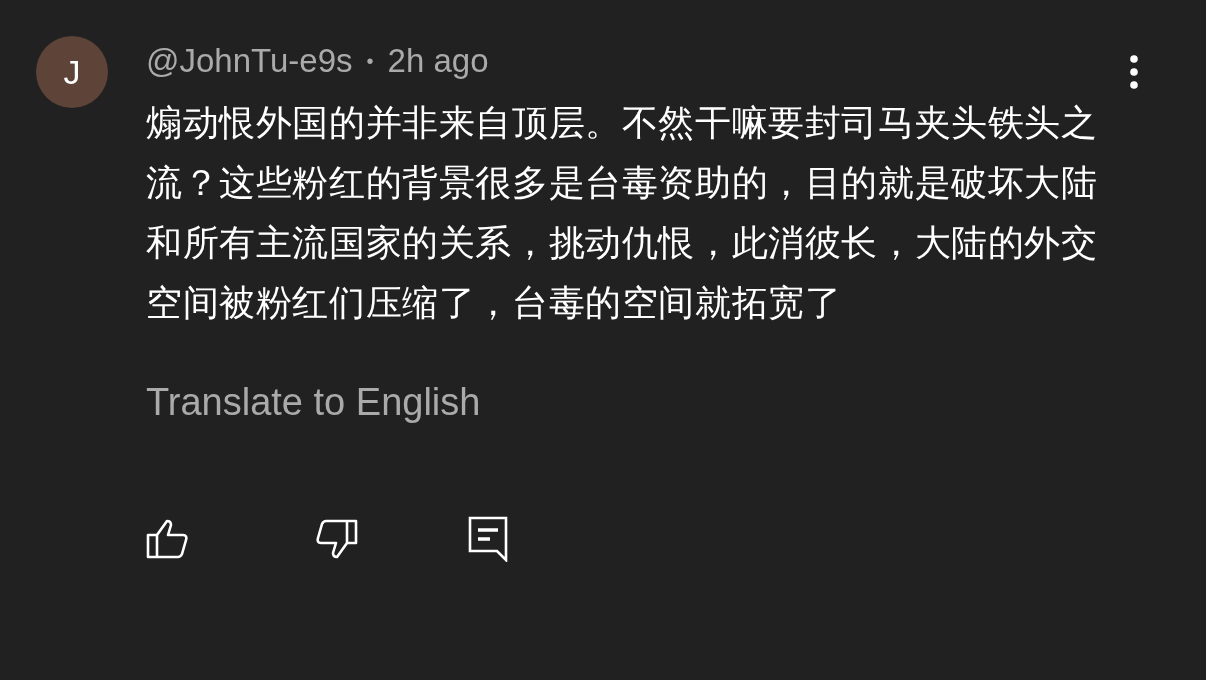 The image size is (1206, 680). What do you see at coordinates (72, 72) in the screenshot?
I see `avatar: J` at bounding box center [72, 72].